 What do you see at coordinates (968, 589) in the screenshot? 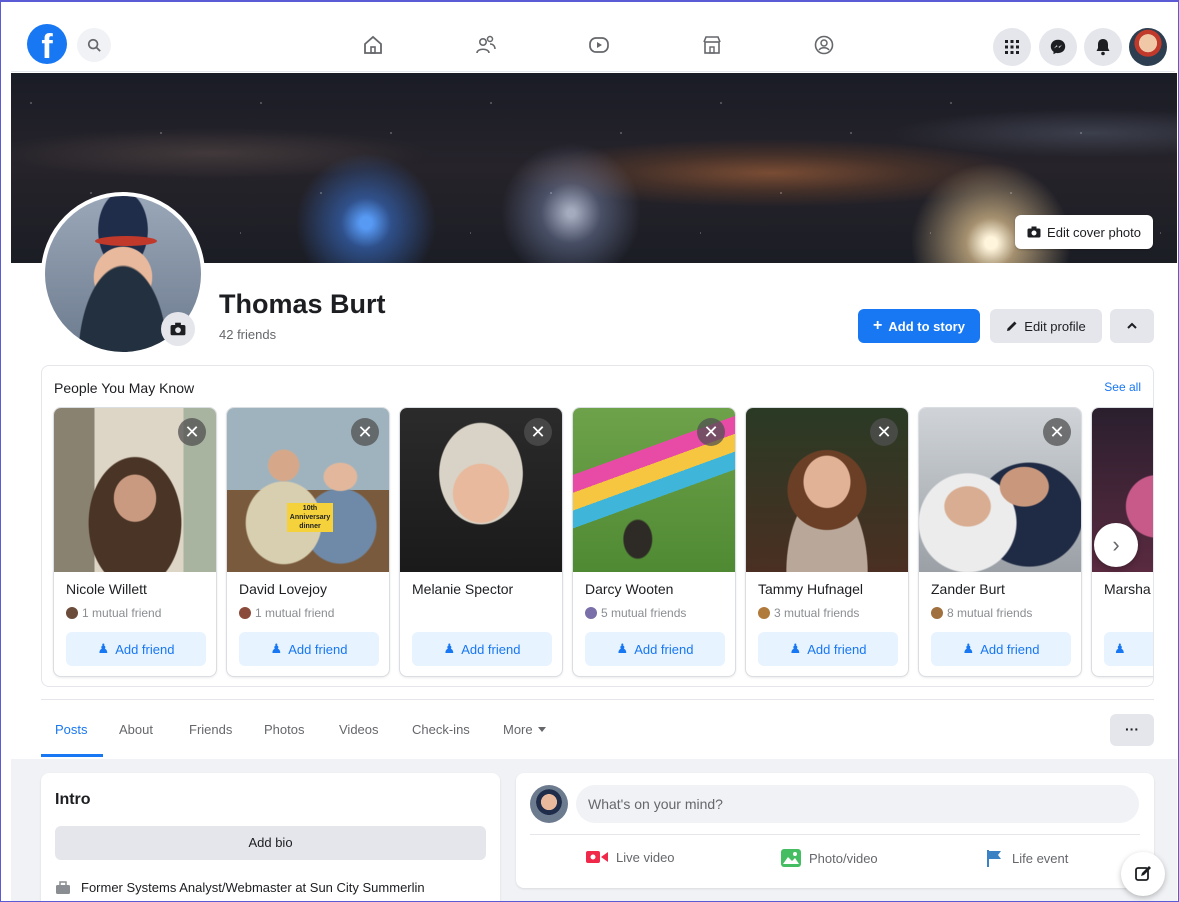
I see `suggestion-name: Zander Burt` at bounding box center [968, 589].